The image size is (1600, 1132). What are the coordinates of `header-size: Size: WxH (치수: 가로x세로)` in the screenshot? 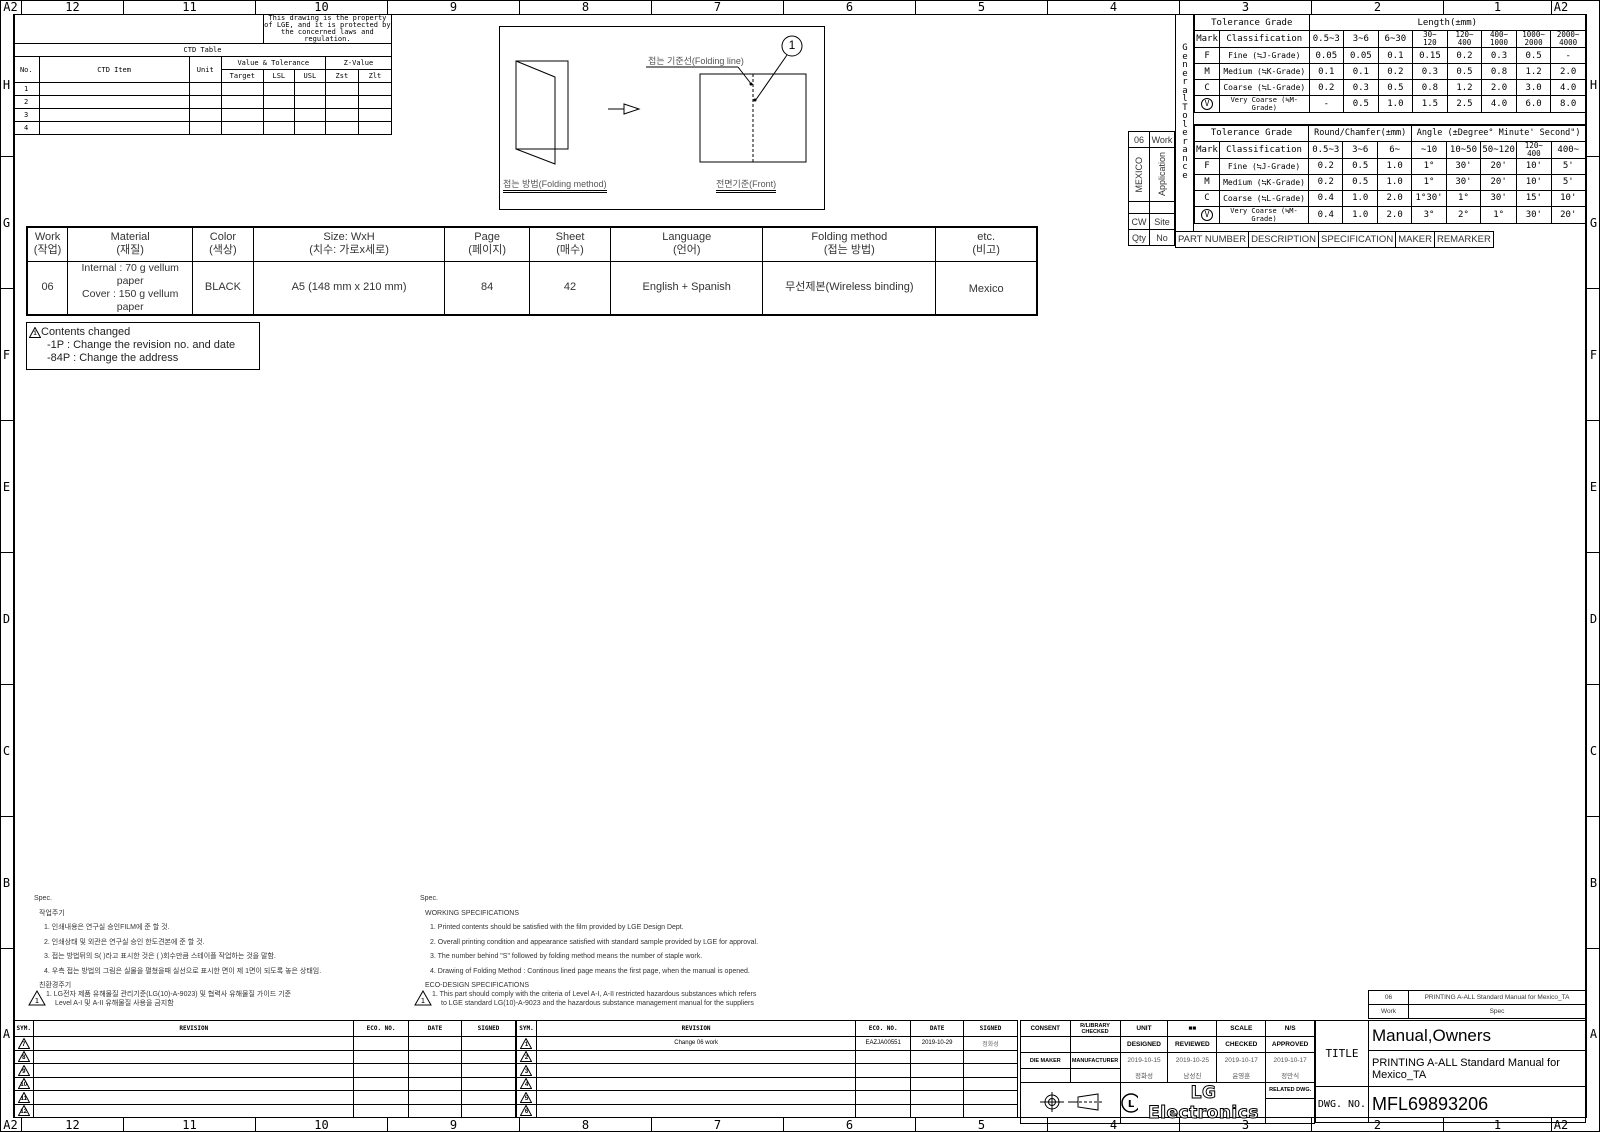 It's located at (349, 244).